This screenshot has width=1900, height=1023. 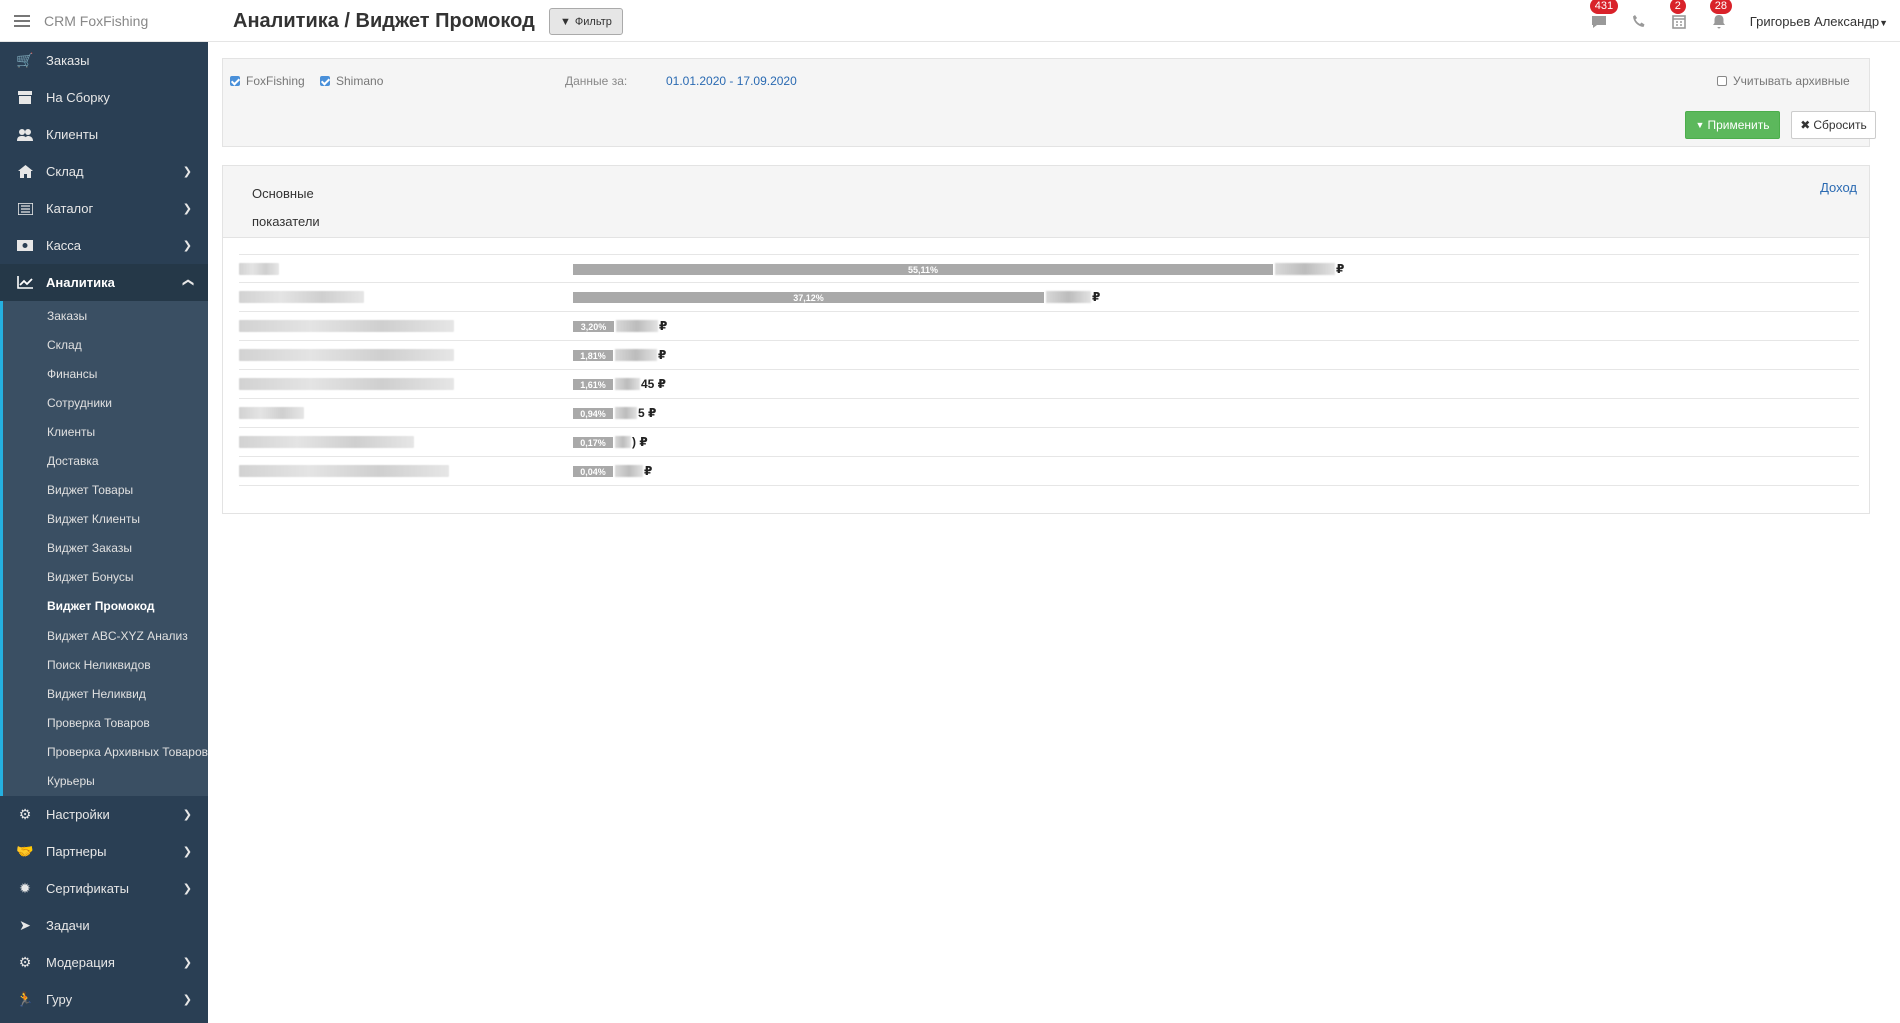 I want to click on archive-icon, so click(x=25, y=98).